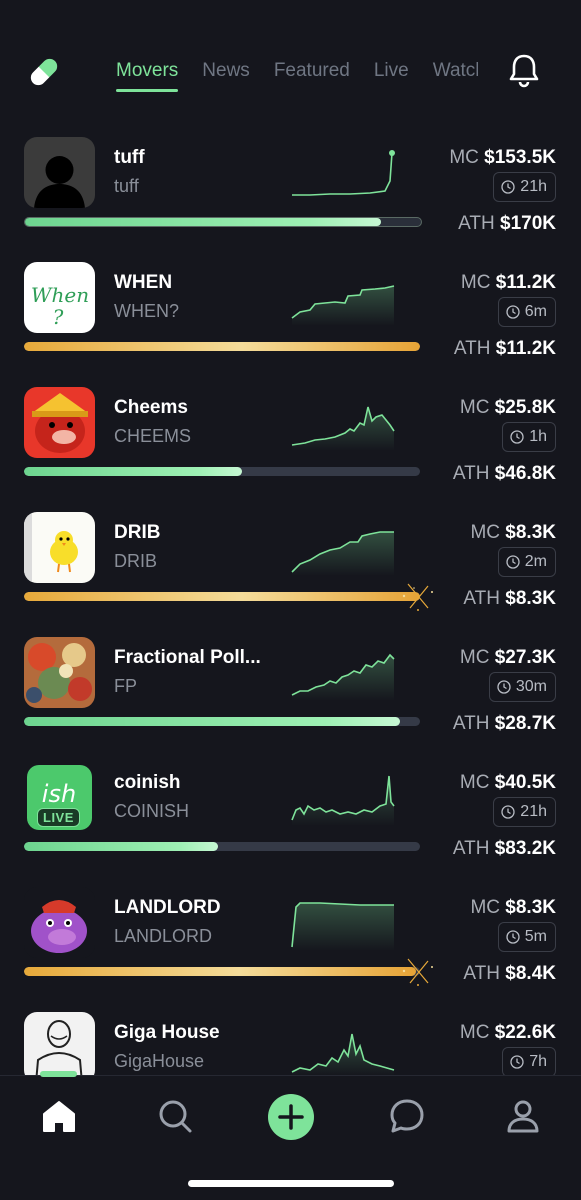 The image size is (581, 1200). What do you see at coordinates (151, 407) in the screenshot?
I see `coin-name: Cheems` at bounding box center [151, 407].